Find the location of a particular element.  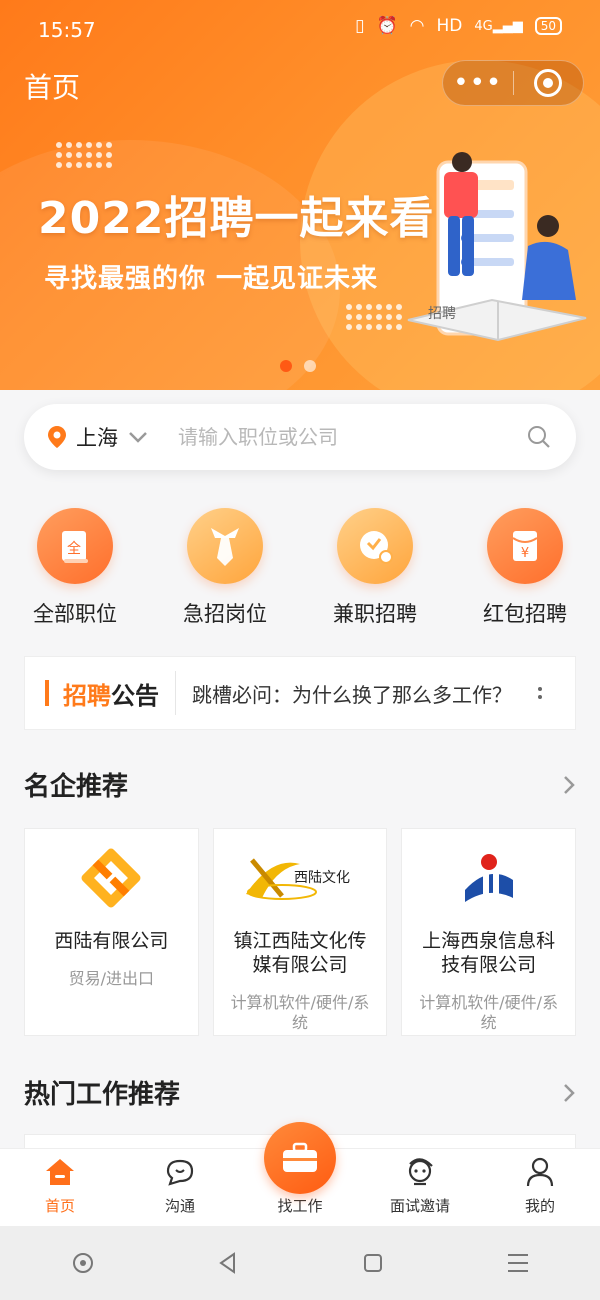

companies-section-header: 名企推荐 is located at coordinates (300, 784).